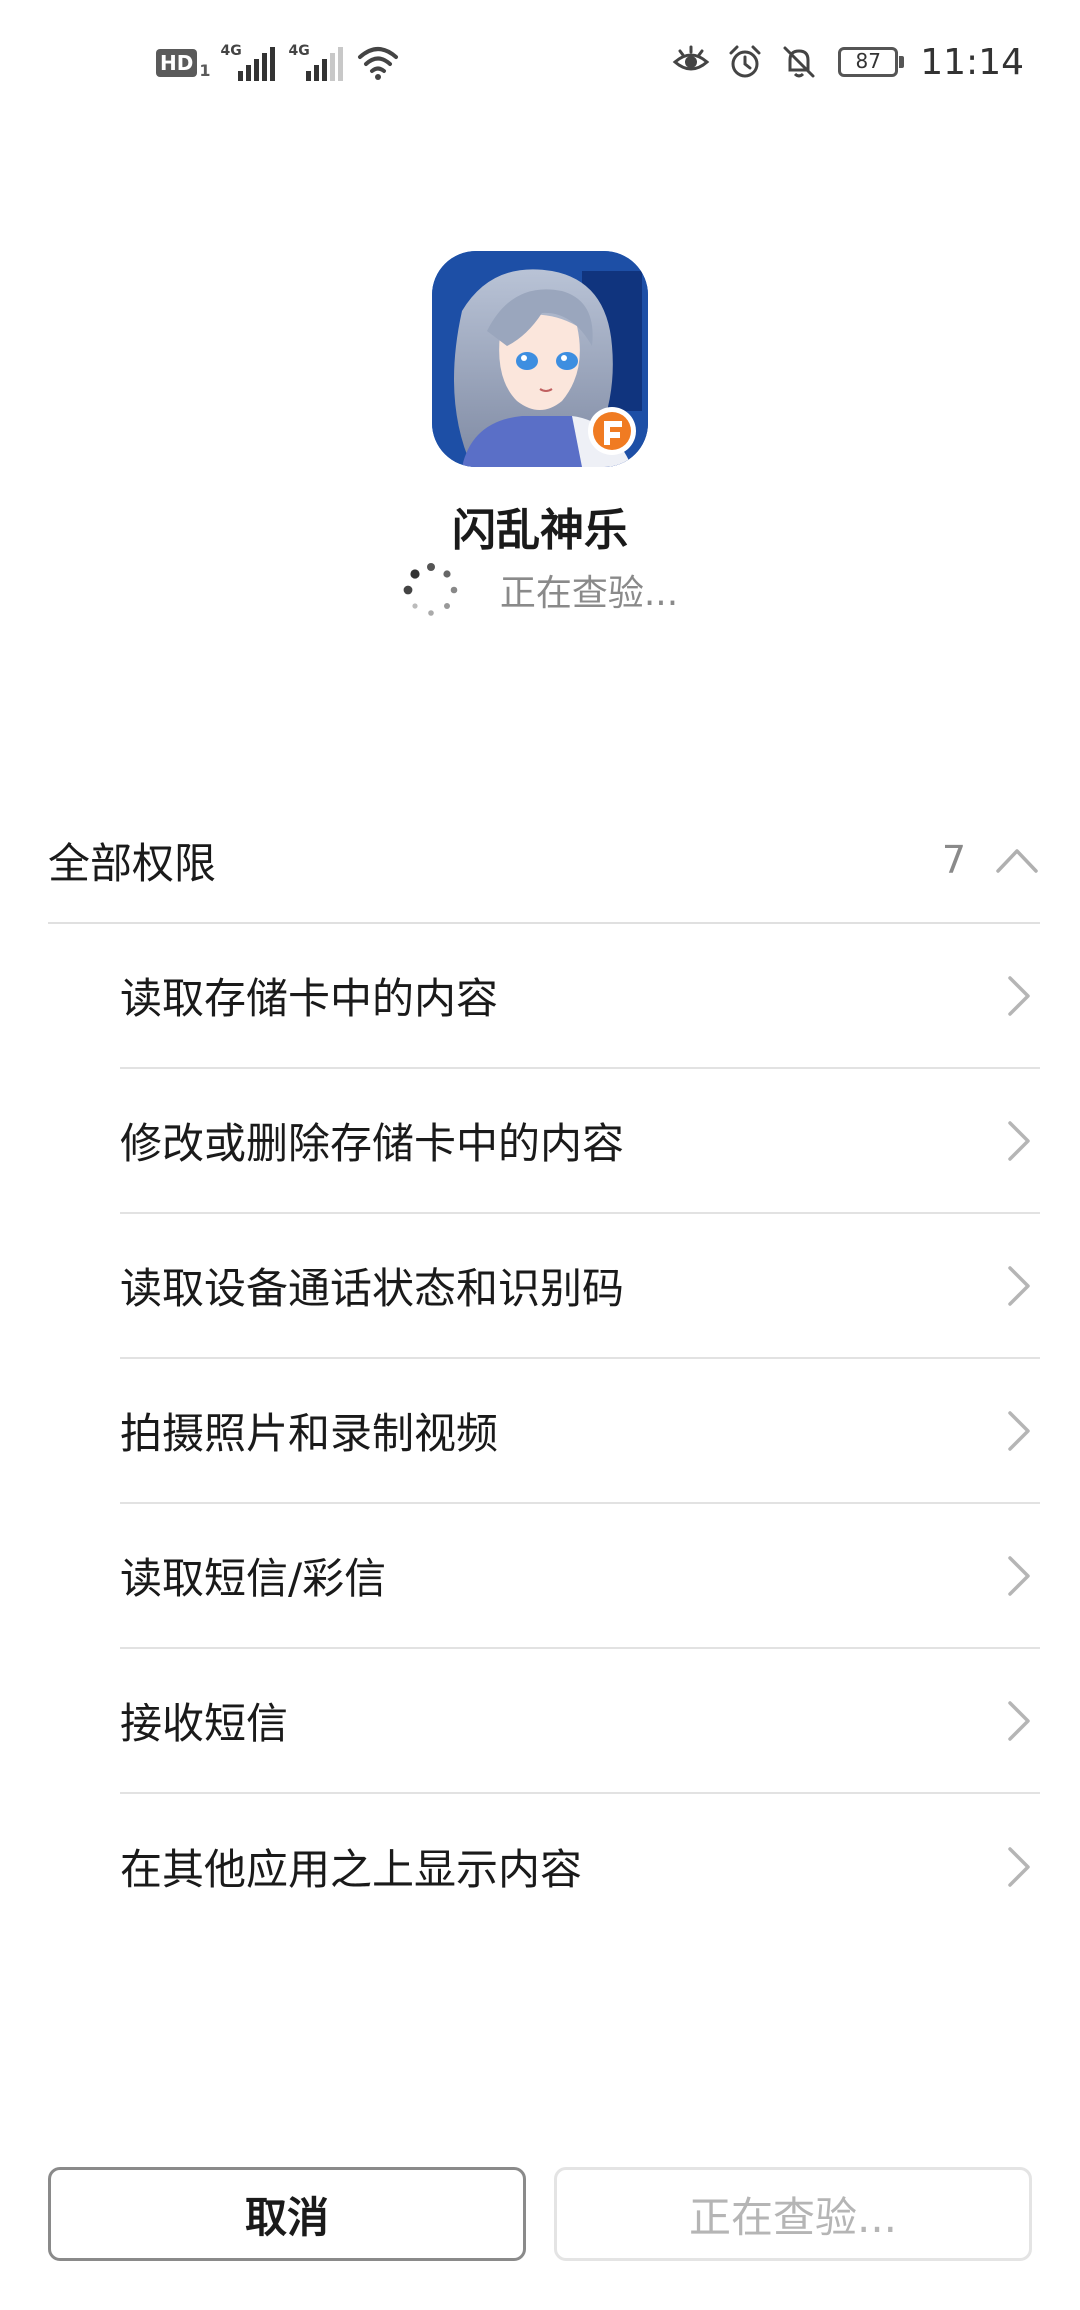 The width and height of the screenshot is (1080, 2310). I want to click on wifi-icon, so click(378, 63).